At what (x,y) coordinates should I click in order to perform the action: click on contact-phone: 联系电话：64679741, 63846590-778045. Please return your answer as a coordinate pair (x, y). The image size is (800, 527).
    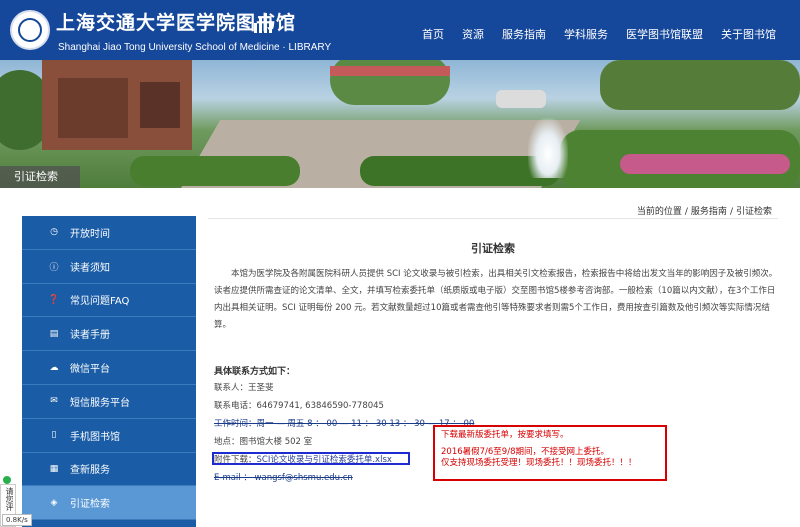
    Looking at the image, I should click on (299, 406).